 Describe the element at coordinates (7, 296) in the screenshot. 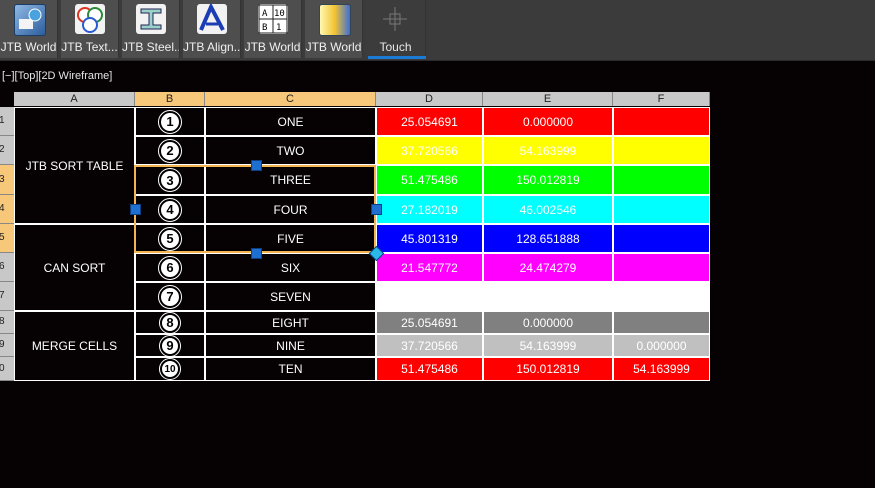

I see `row-header: 7` at that location.